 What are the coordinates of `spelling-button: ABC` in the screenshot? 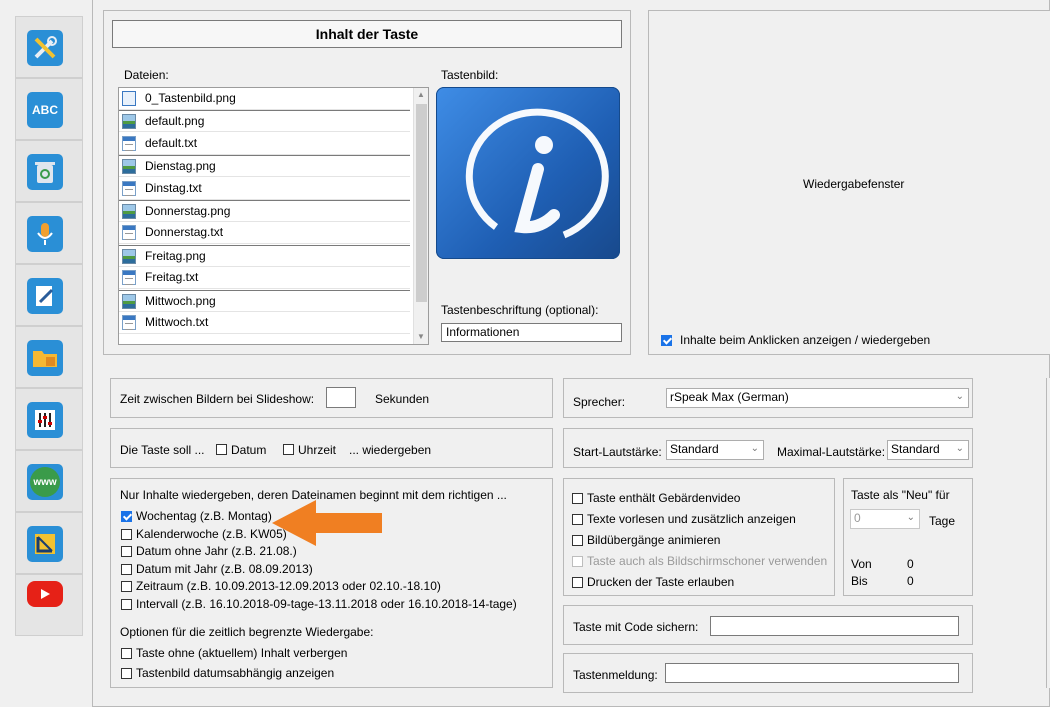 It's located at (49, 109).